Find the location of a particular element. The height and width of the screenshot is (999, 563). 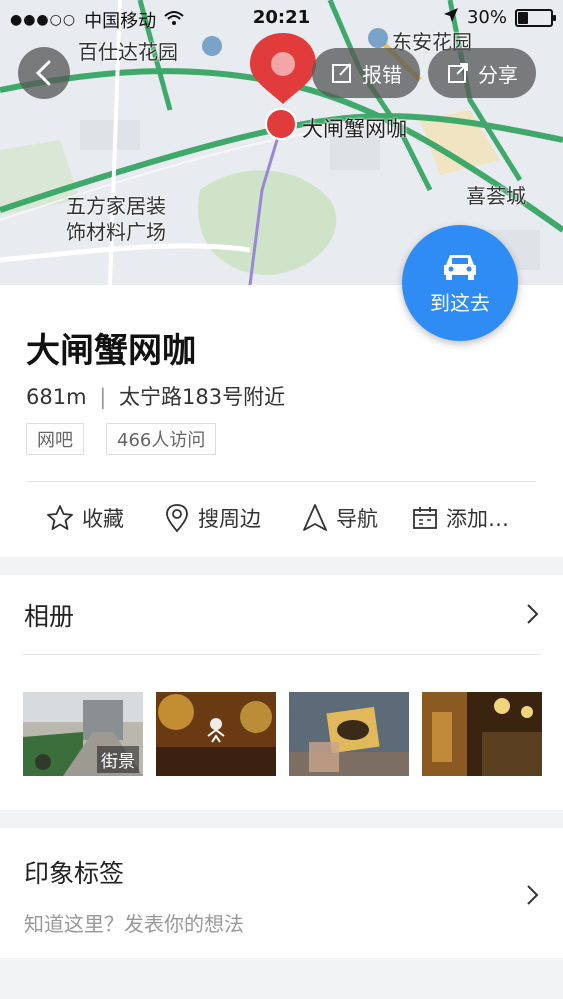

map-pin-label: 大闸蟹网咖 is located at coordinates (354, 129).